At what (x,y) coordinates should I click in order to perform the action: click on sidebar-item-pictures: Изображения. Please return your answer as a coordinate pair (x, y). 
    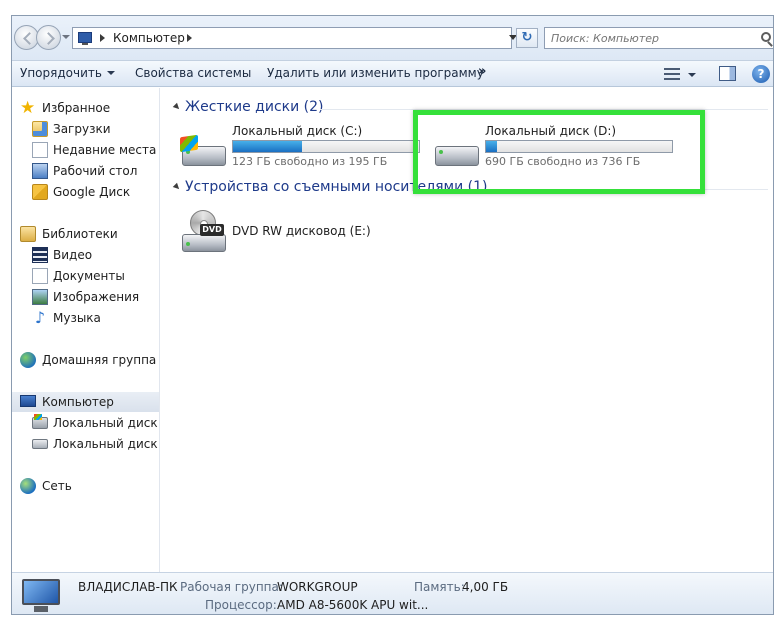
    Looking at the image, I should click on (85, 297).